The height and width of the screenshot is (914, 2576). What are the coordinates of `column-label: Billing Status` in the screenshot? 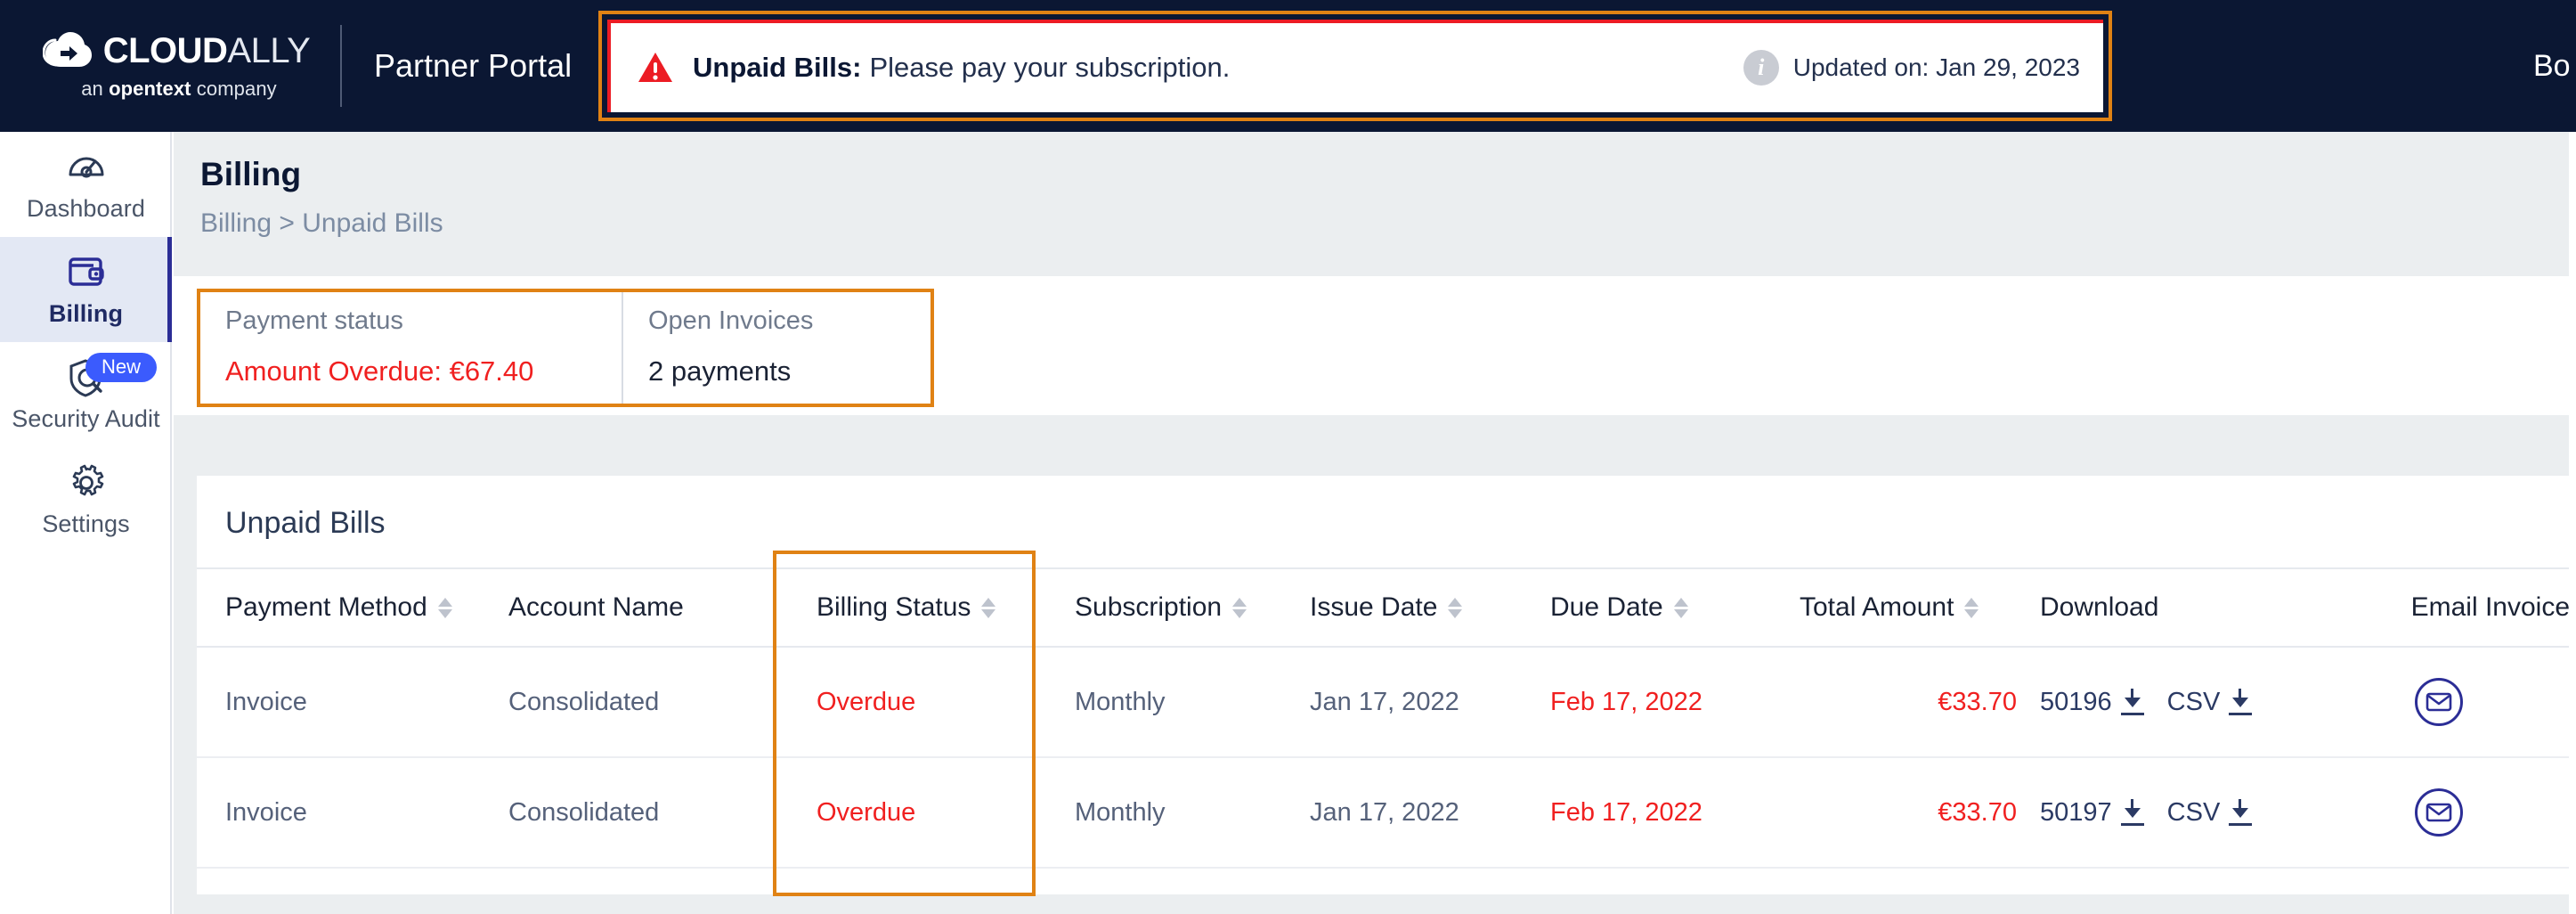 It's located at (894, 607).